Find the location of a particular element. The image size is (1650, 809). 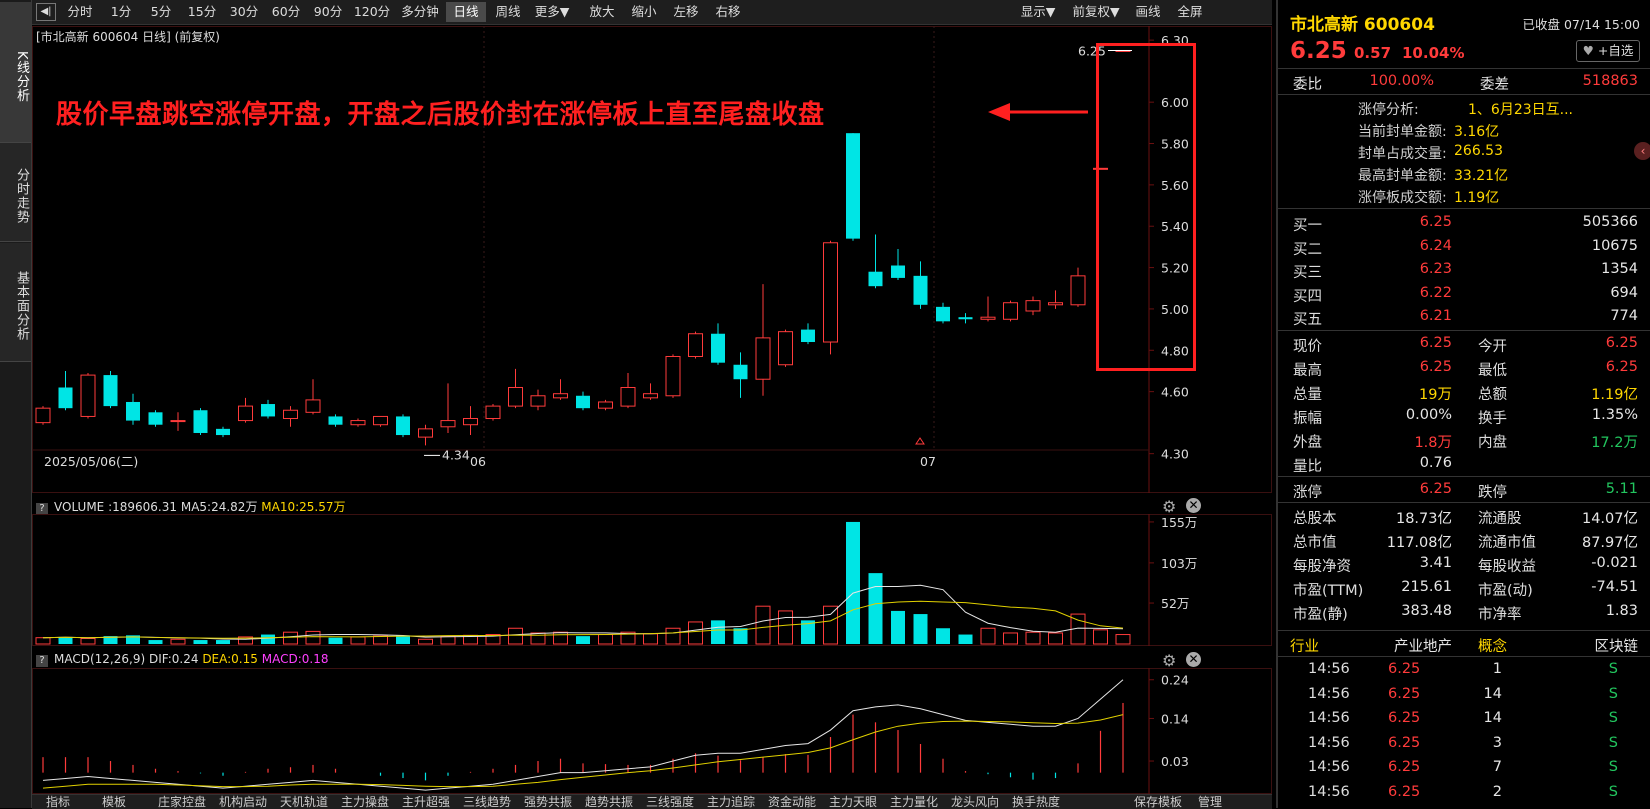

indicator-tab-18: 管理 is located at coordinates (1210, 802).